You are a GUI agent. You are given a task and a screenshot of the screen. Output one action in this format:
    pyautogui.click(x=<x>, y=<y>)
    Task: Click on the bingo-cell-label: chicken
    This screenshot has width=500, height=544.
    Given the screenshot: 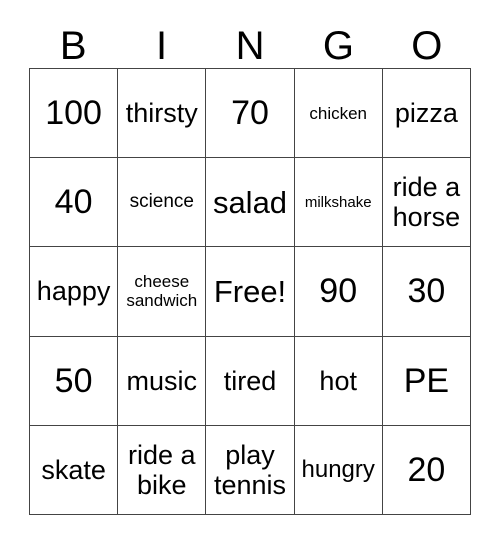 What is the action you would take?
    pyautogui.click(x=338, y=113)
    